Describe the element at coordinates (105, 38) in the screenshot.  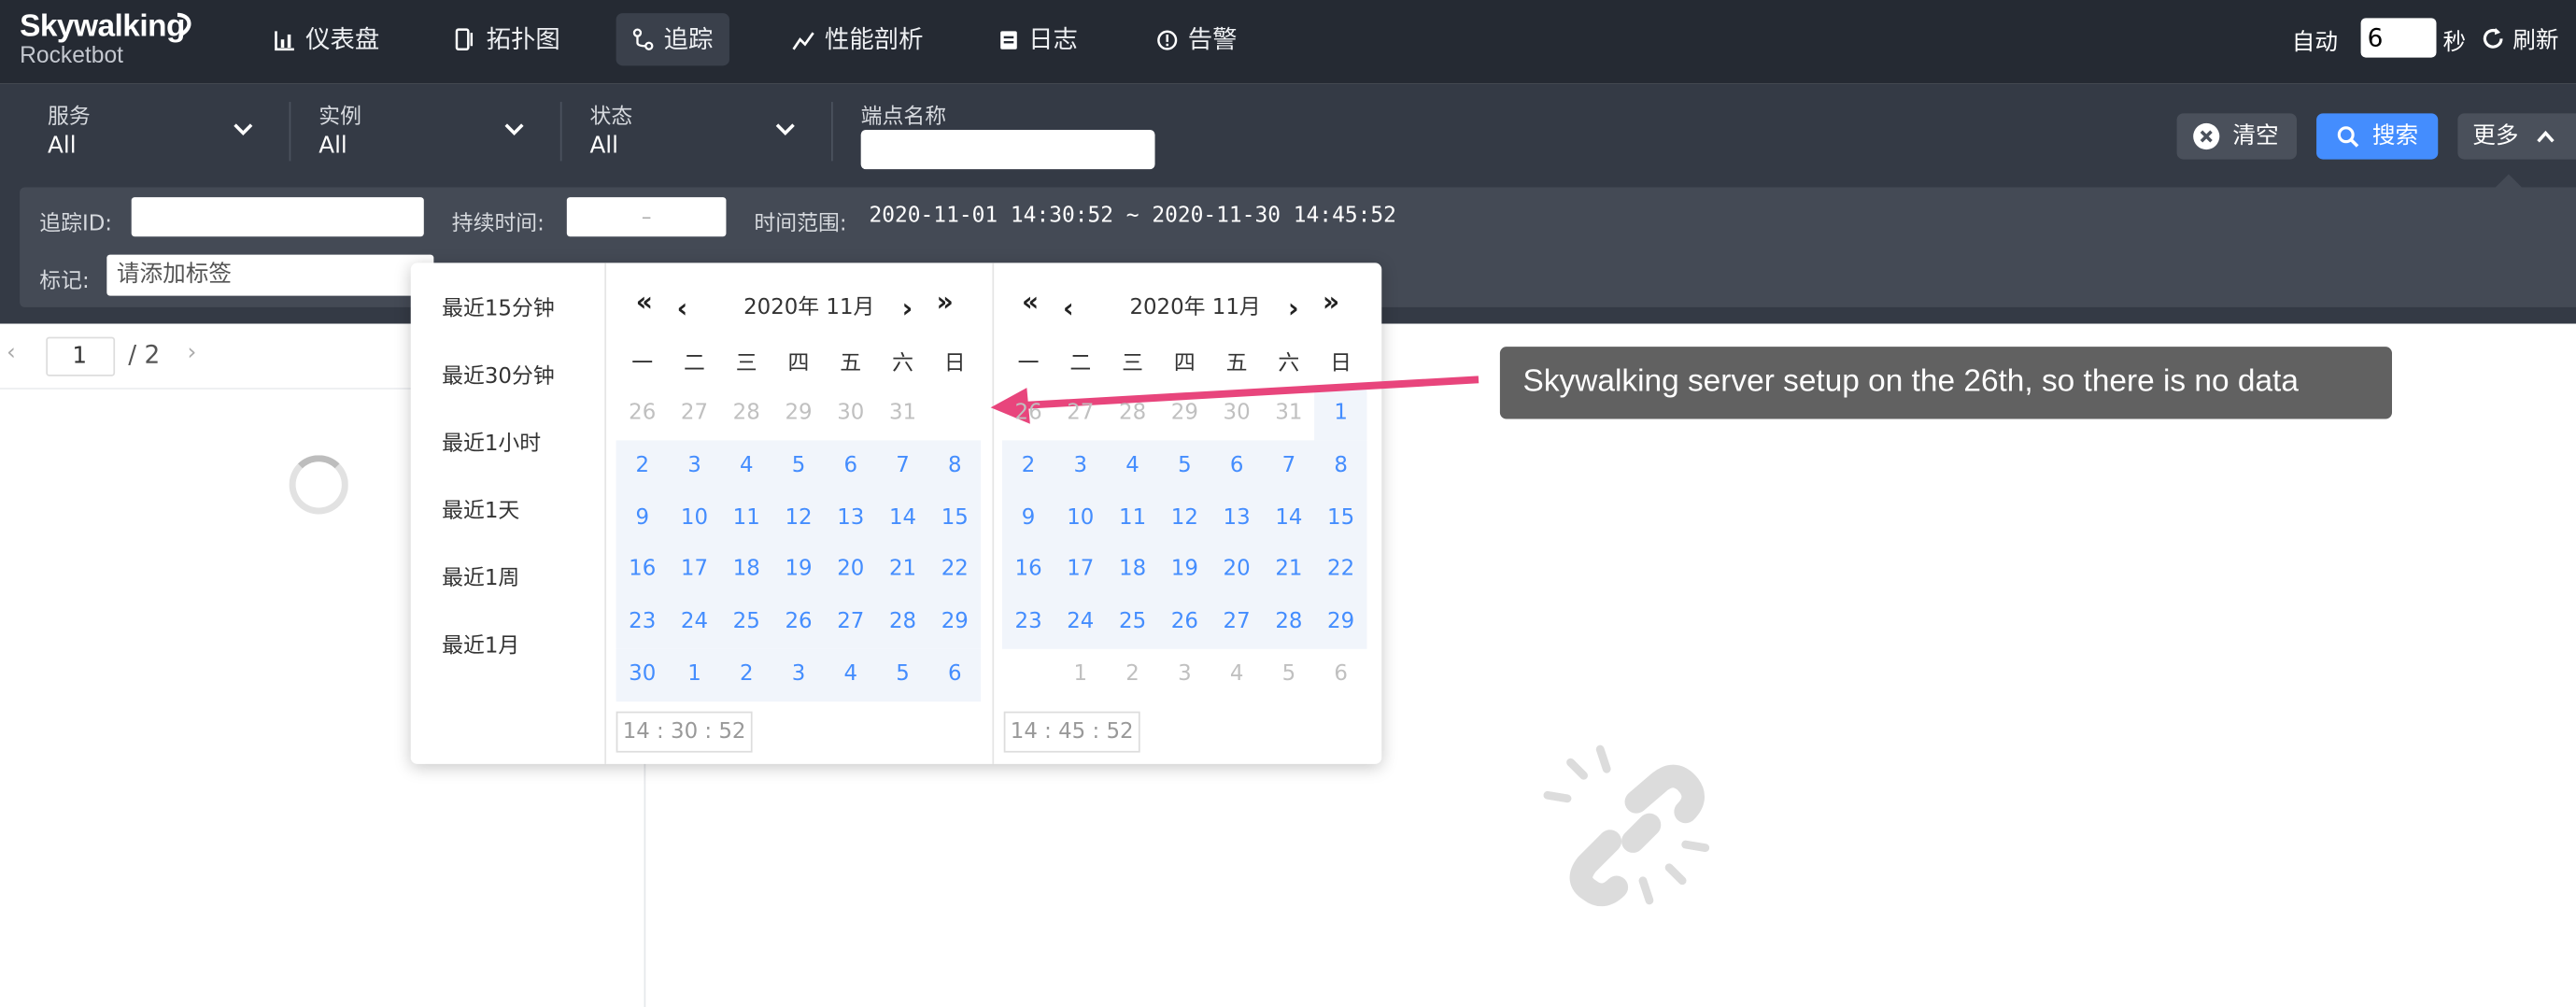
I see `logo: Skywalking Rocketbot` at that location.